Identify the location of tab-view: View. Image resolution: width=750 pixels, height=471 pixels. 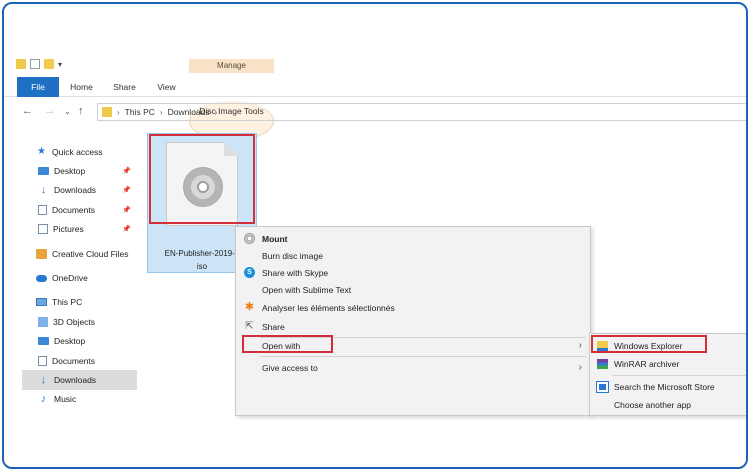
(166, 87).